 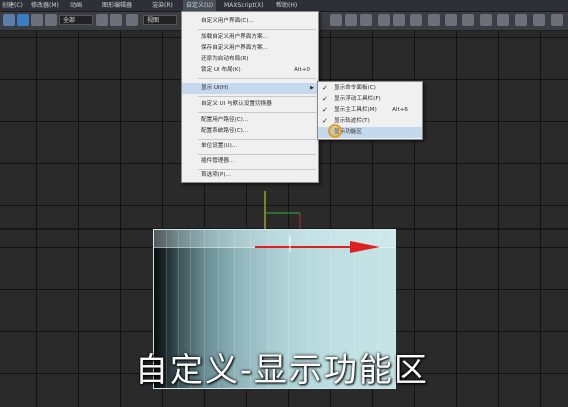 I want to click on submenu-item-command-panel: ✓ 显示命令面板(C), so click(x=370, y=88).